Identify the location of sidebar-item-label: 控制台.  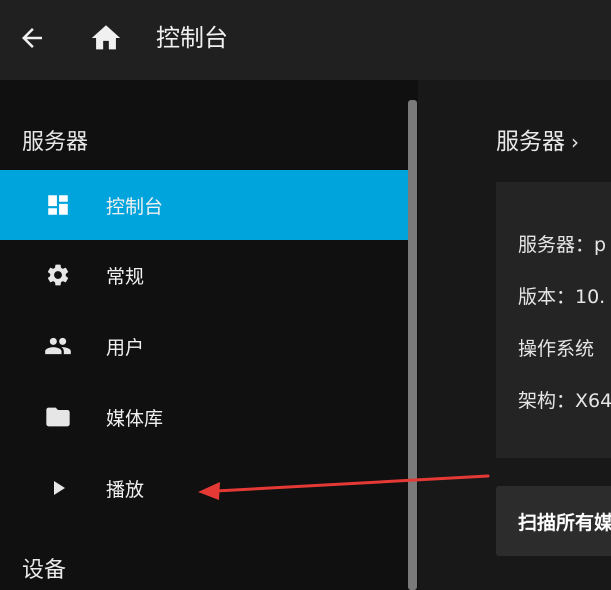
(135, 206).